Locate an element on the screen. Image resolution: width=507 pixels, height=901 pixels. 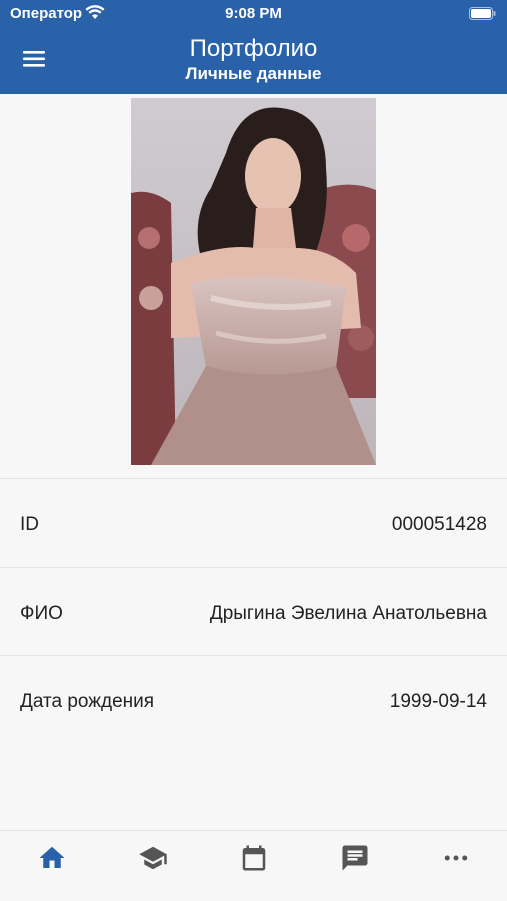
field-row-fio: ФИО Дрыгина Эвелина Анатольевна is located at coordinates (253, 612).